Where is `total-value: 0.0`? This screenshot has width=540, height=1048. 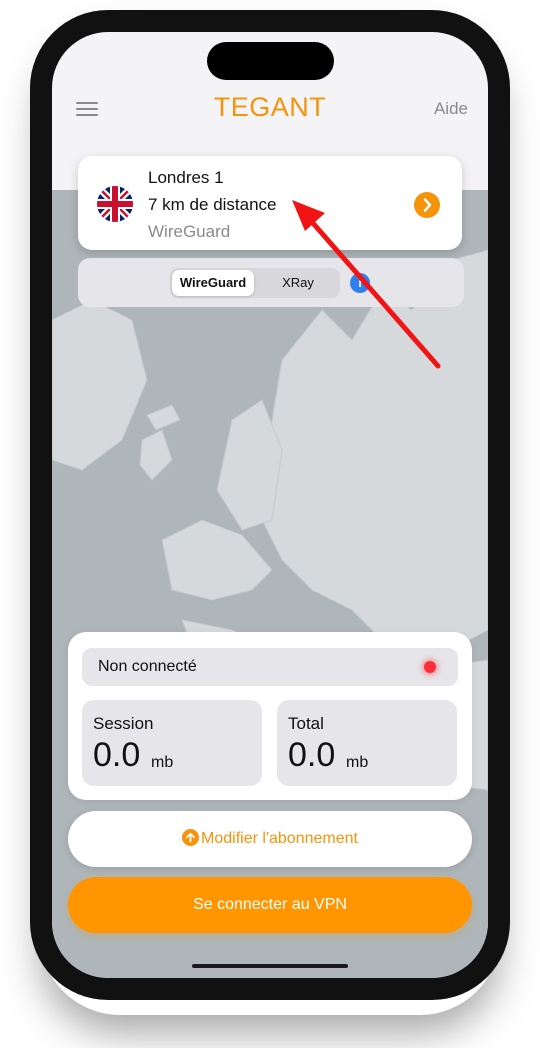
total-value: 0.0 is located at coordinates (312, 755).